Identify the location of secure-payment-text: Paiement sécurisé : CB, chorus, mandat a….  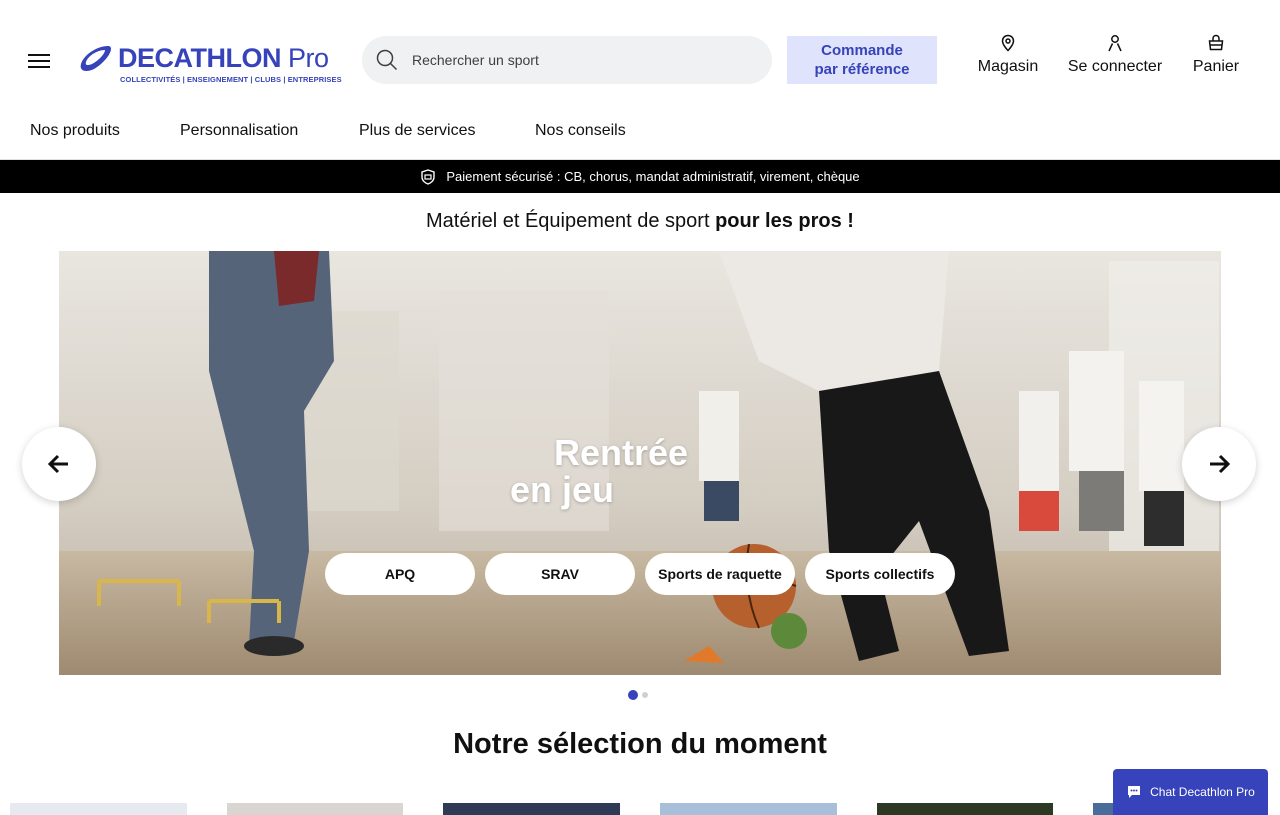
(653, 176).